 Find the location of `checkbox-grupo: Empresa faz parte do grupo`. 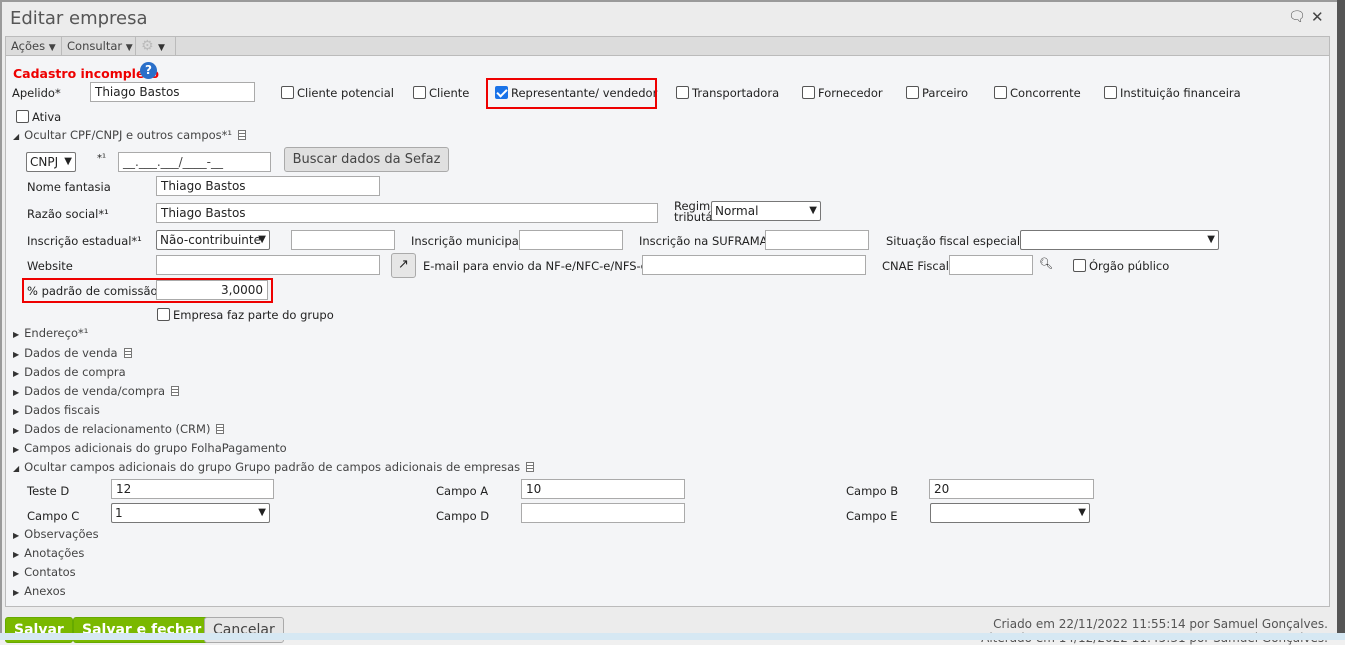

checkbox-grupo: Empresa faz parte do grupo is located at coordinates (245, 315).